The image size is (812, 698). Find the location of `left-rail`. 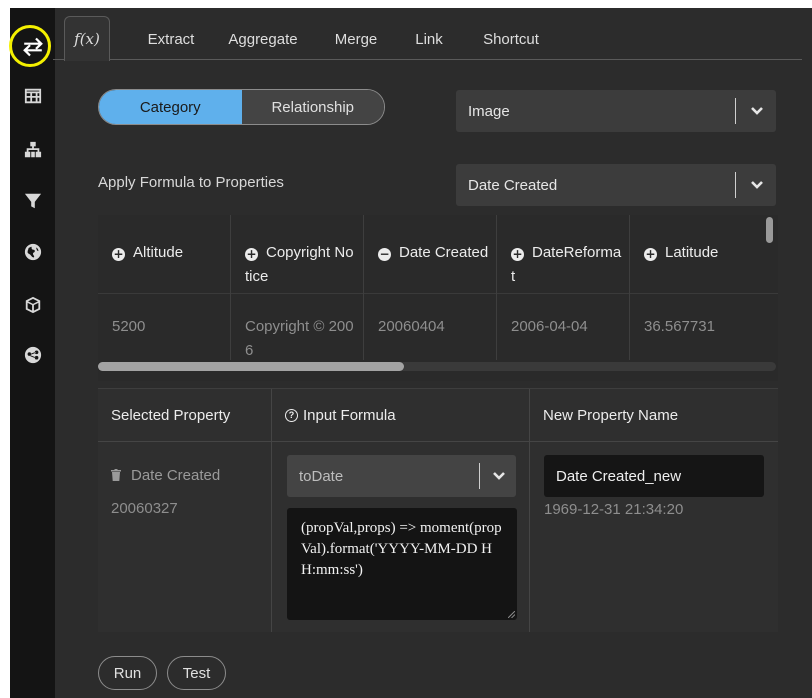

left-rail is located at coordinates (32, 353).